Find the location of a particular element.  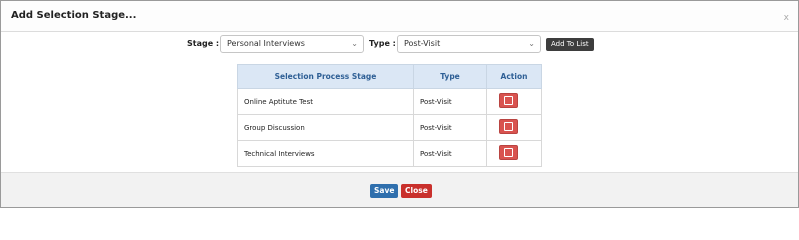

stage-select: Personal Interviews ⌄ is located at coordinates (292, 44).